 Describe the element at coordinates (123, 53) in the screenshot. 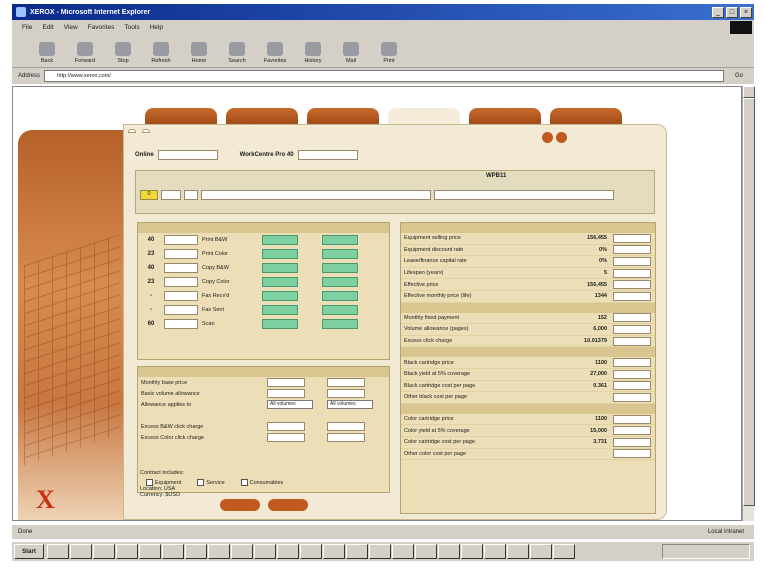

I see `stop-button: Stop` at that location.